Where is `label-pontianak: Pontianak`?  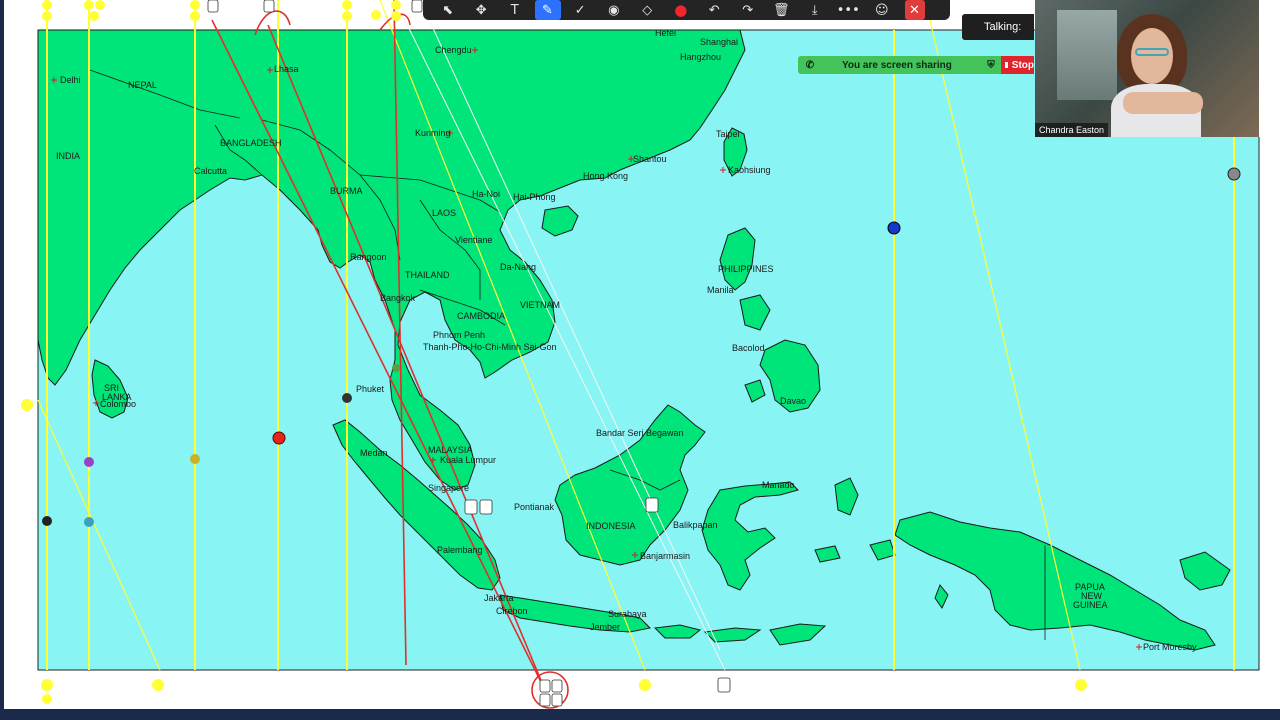
label-pontianak: Pontianak is located at coordinates (534, 507).